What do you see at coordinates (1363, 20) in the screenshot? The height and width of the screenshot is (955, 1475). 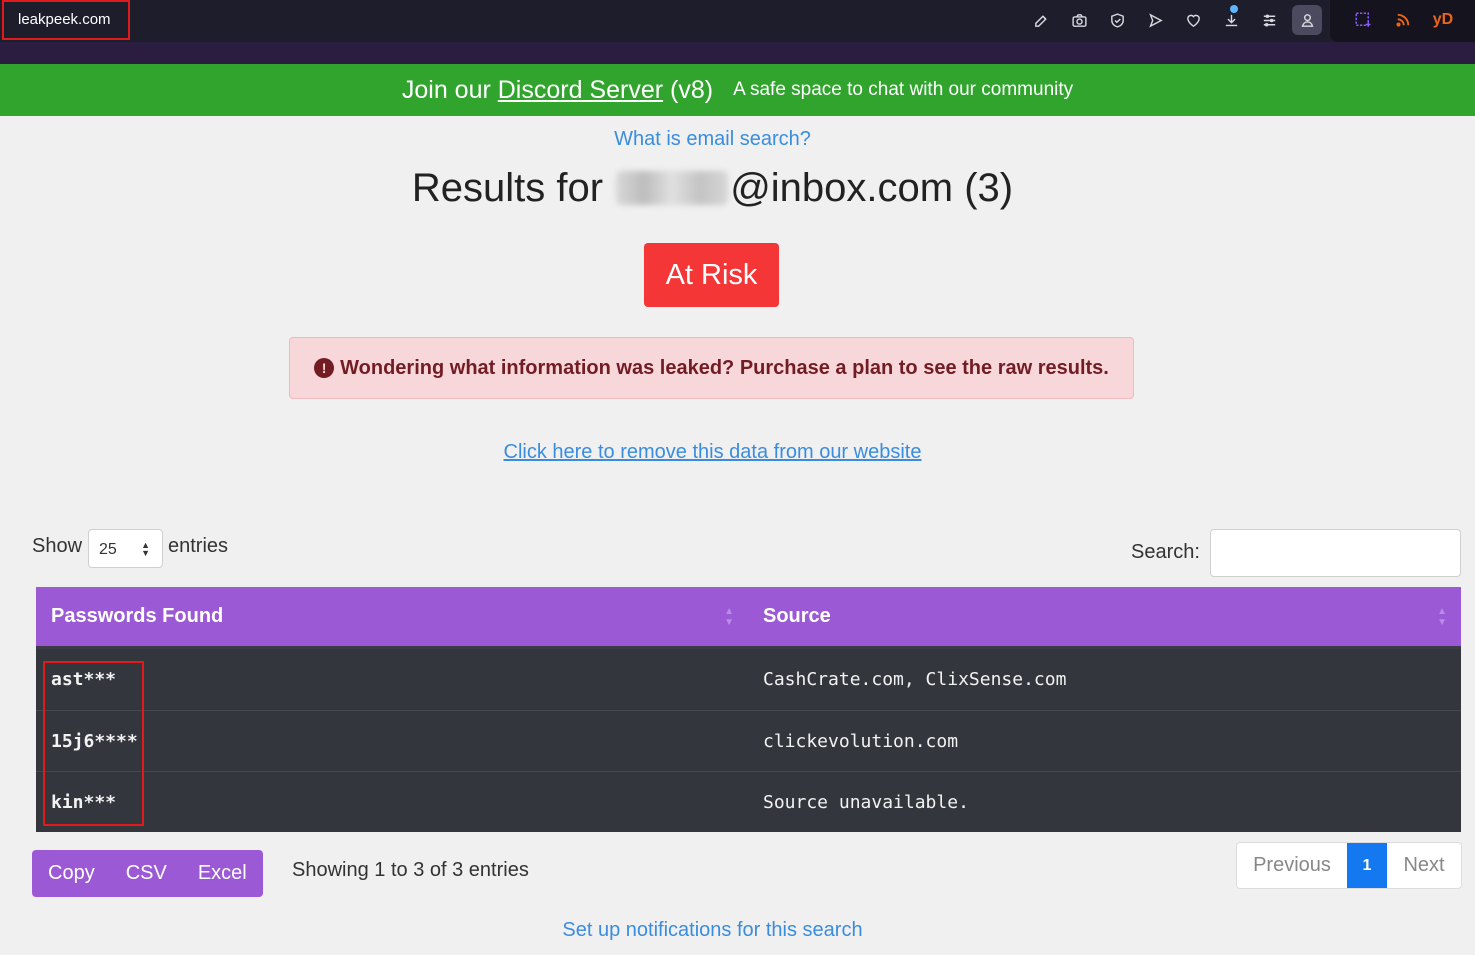 I see `crop-icon` at bounding box center [1363, 20].